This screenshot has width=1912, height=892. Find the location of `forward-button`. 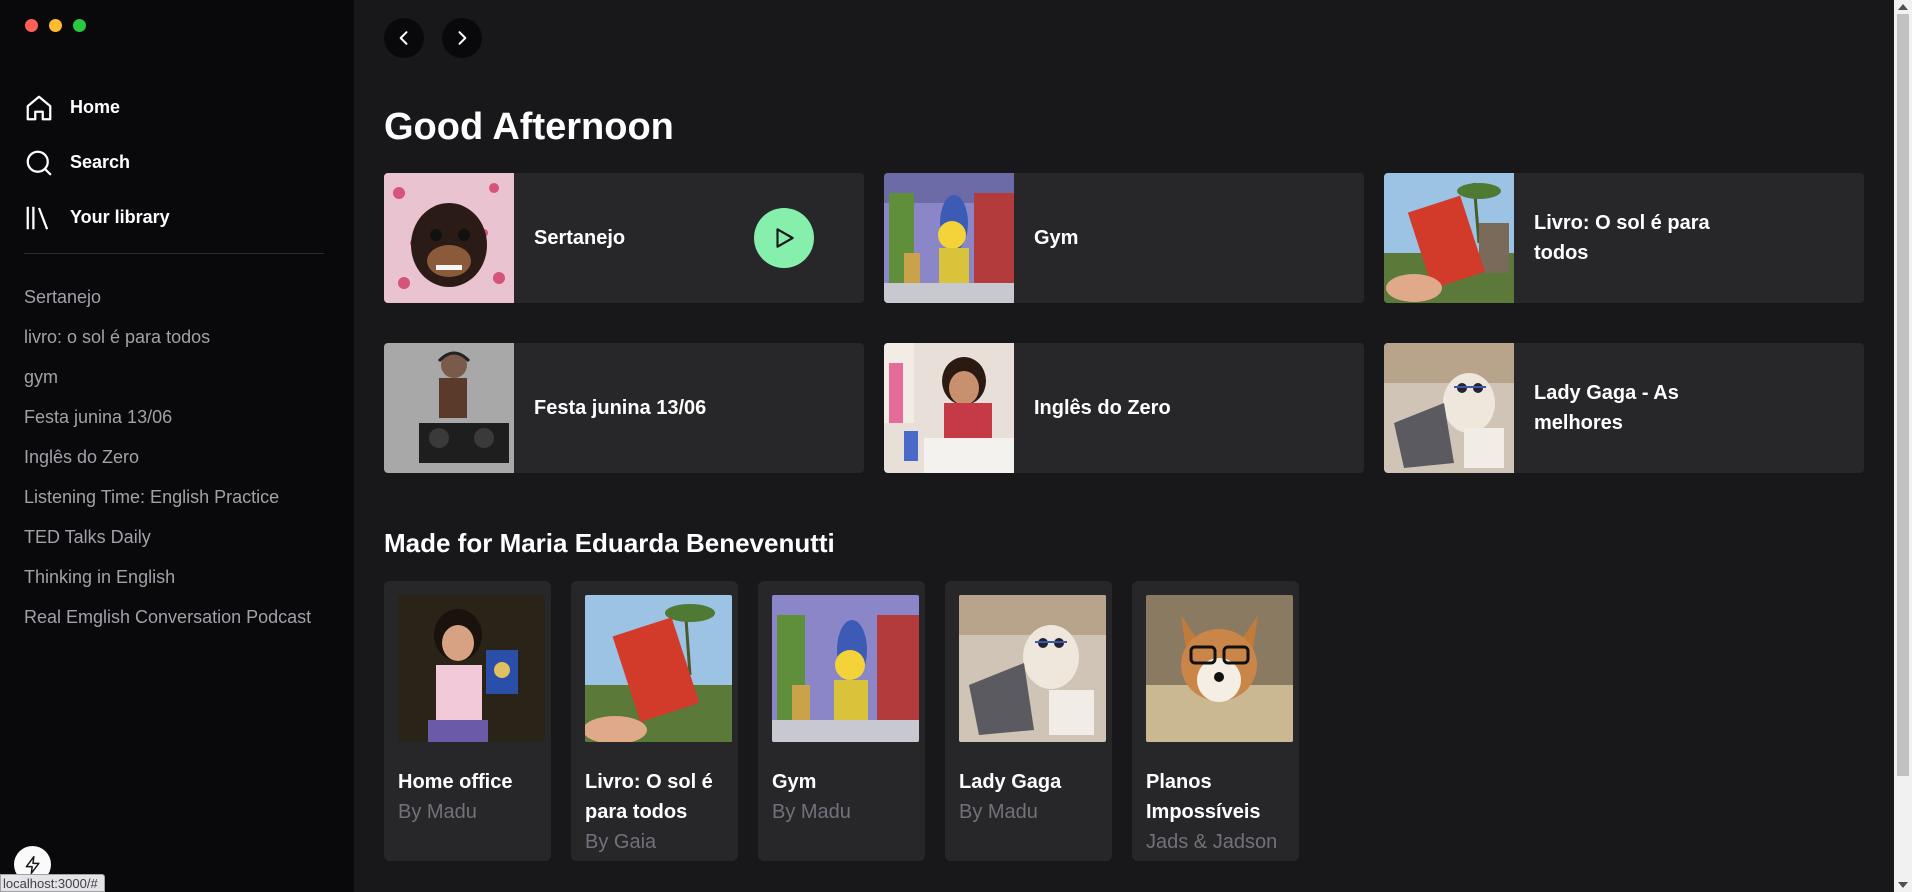

forward-button is located at coordinates (462, 38).